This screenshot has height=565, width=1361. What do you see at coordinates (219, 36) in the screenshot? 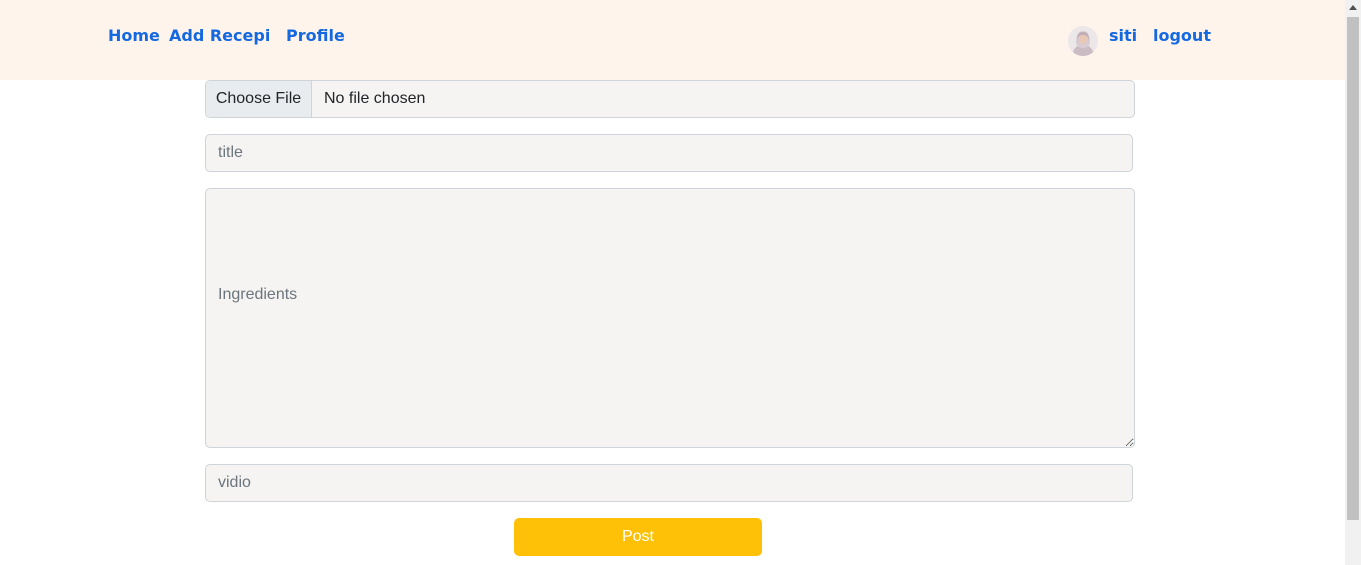
I see `nav-add-recipe-link: Add Recepi` at bounding box center [219, 36].